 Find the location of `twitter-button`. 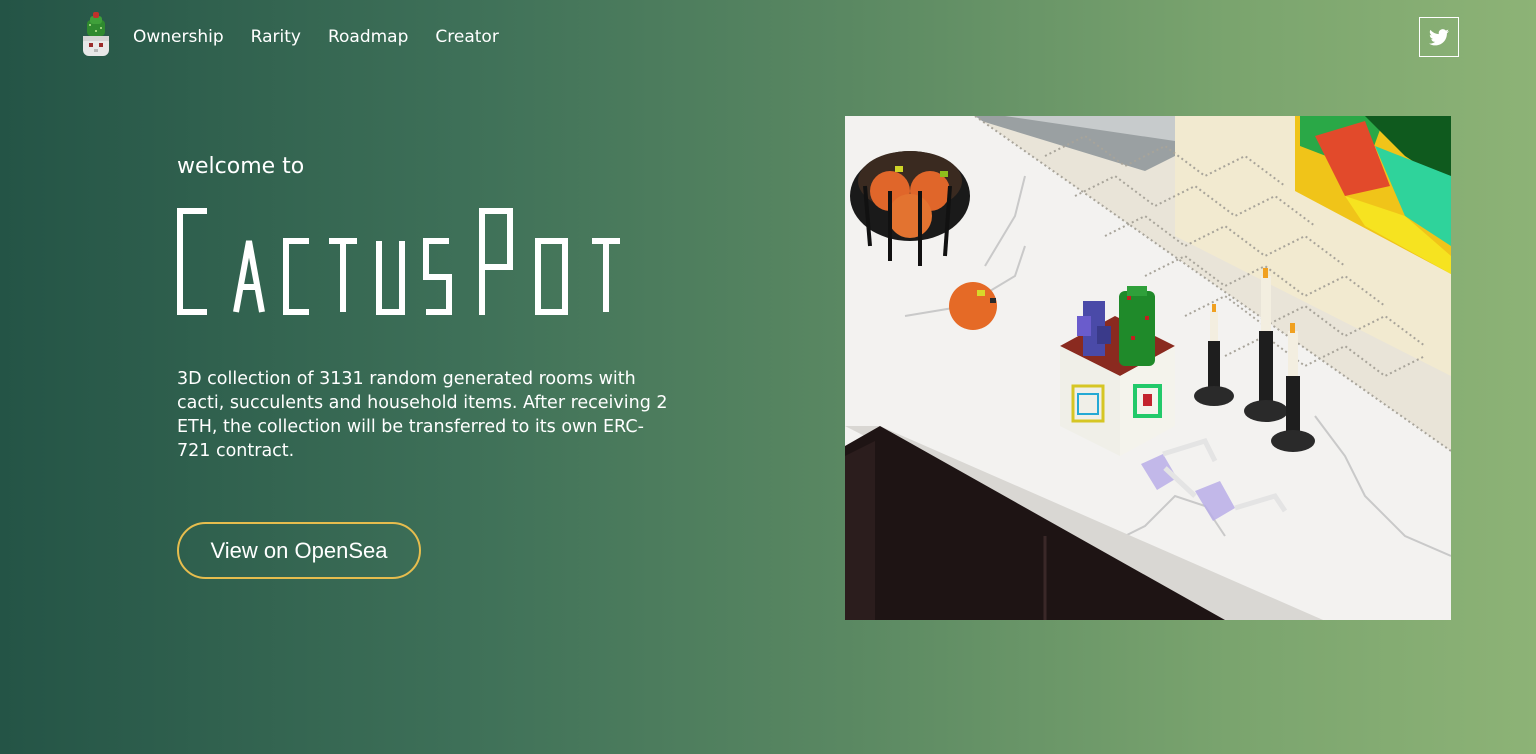

twitter-button is located at coordinates (1439, 37).